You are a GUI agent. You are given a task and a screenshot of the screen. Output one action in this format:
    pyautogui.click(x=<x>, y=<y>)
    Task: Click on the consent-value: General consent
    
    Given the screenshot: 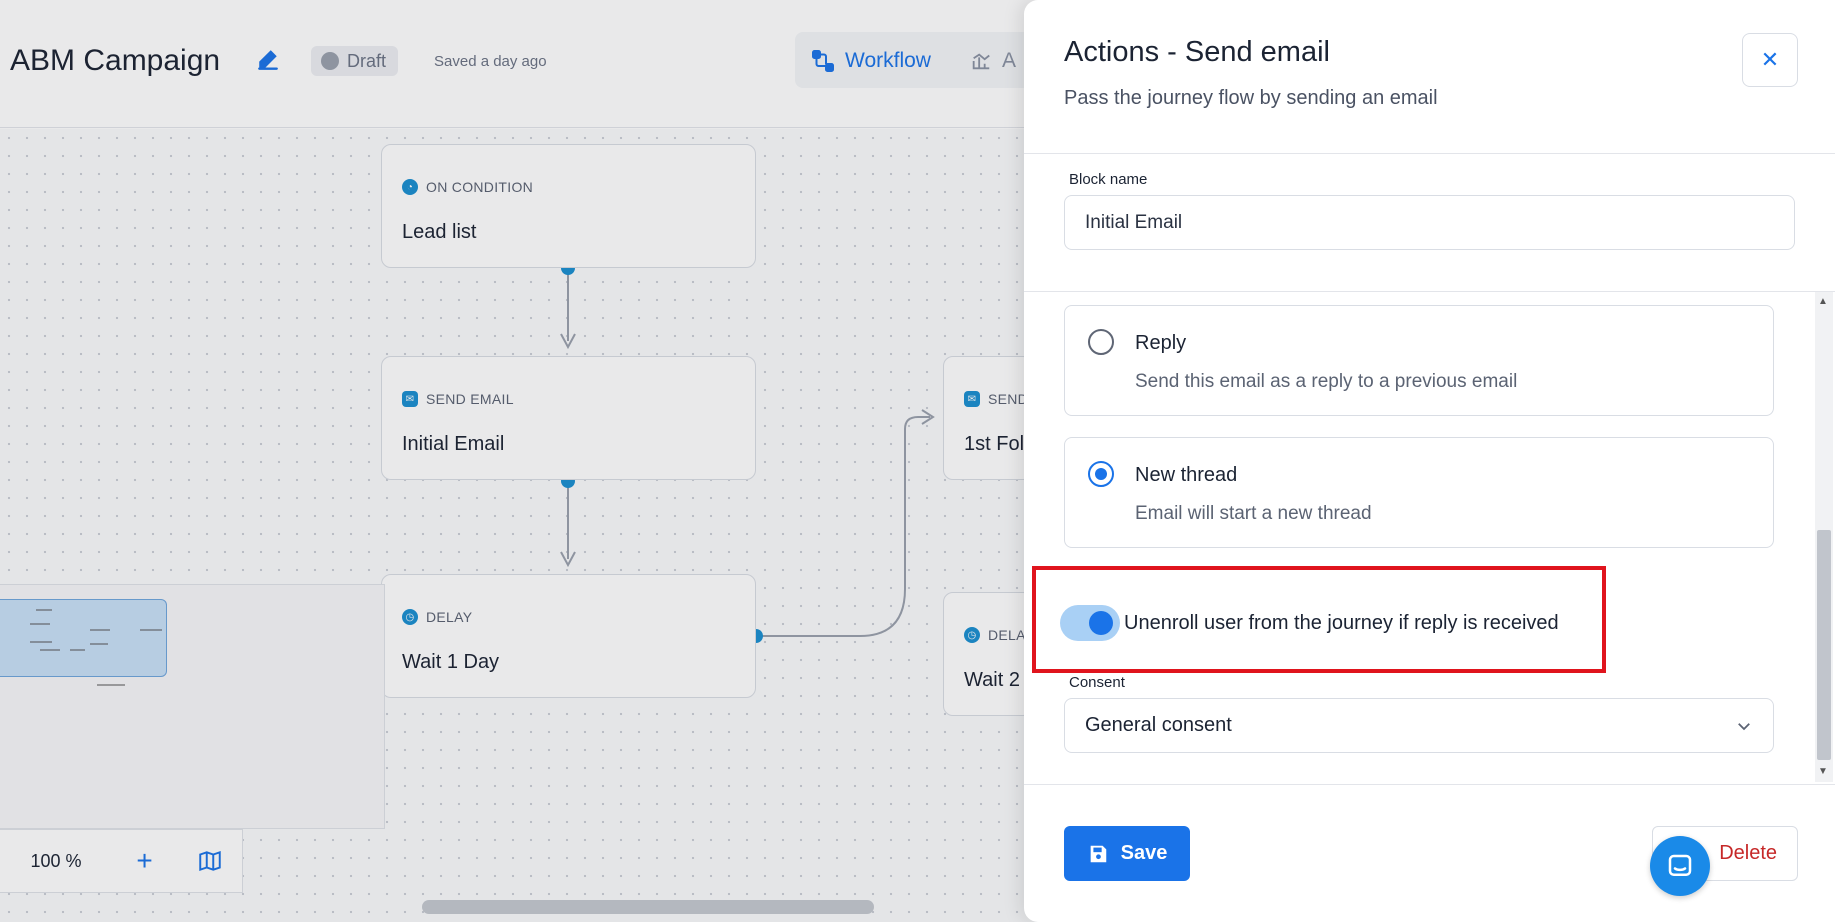 What is the action you would take?
    pyautogui.click(x=1158, y=725)
    